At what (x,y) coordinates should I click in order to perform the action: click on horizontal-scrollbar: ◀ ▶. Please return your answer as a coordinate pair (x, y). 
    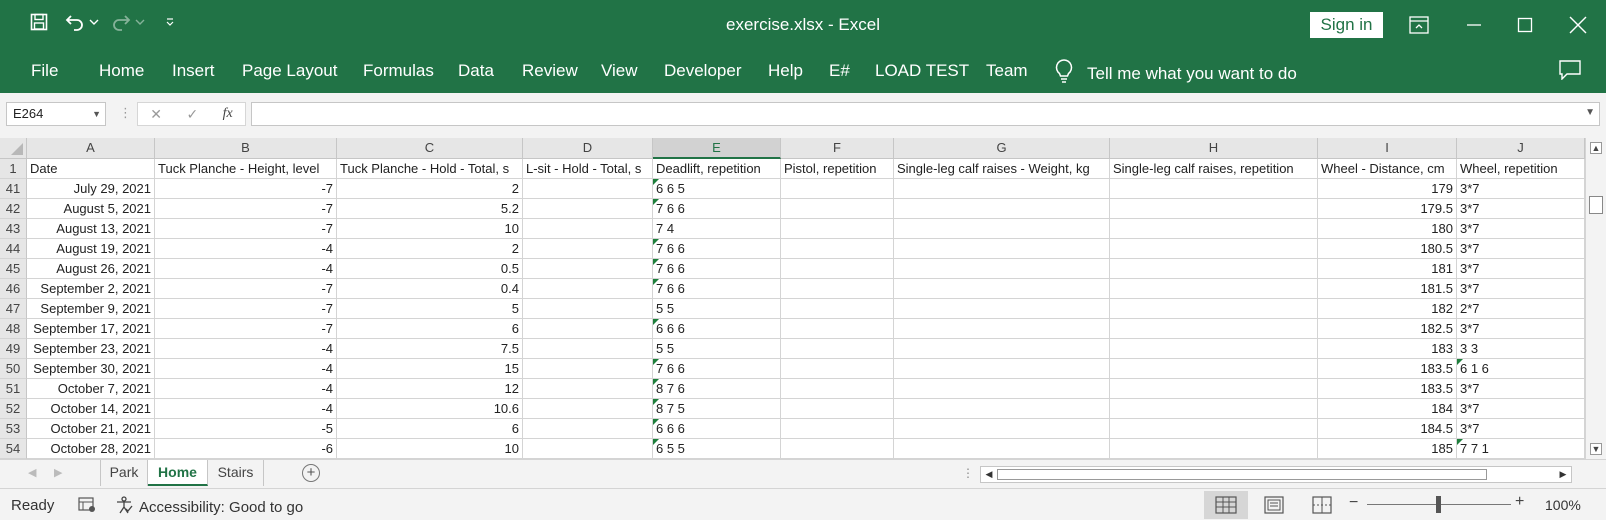
    Looking at the image, I should click on (1276, 474).